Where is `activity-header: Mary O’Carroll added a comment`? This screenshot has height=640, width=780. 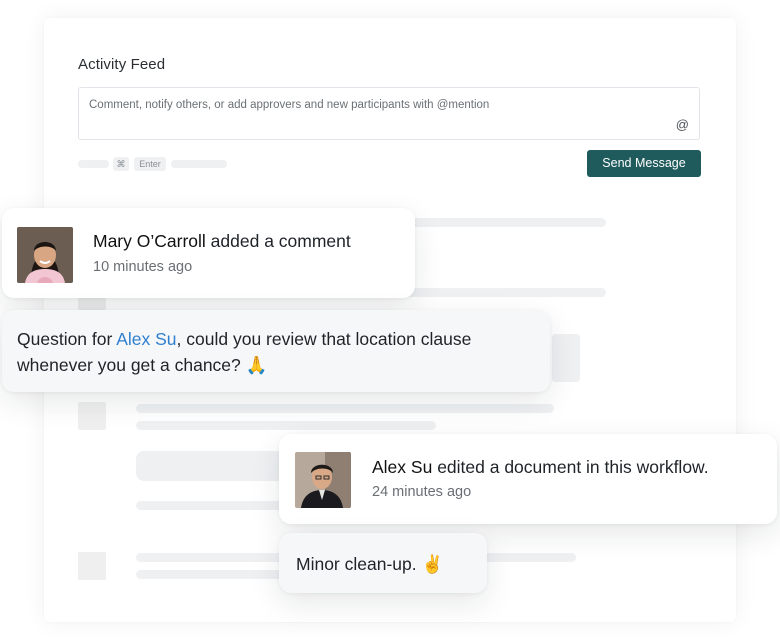 activity-header: Mary O’Carroll added a comment is located at coordinates (222, 241).